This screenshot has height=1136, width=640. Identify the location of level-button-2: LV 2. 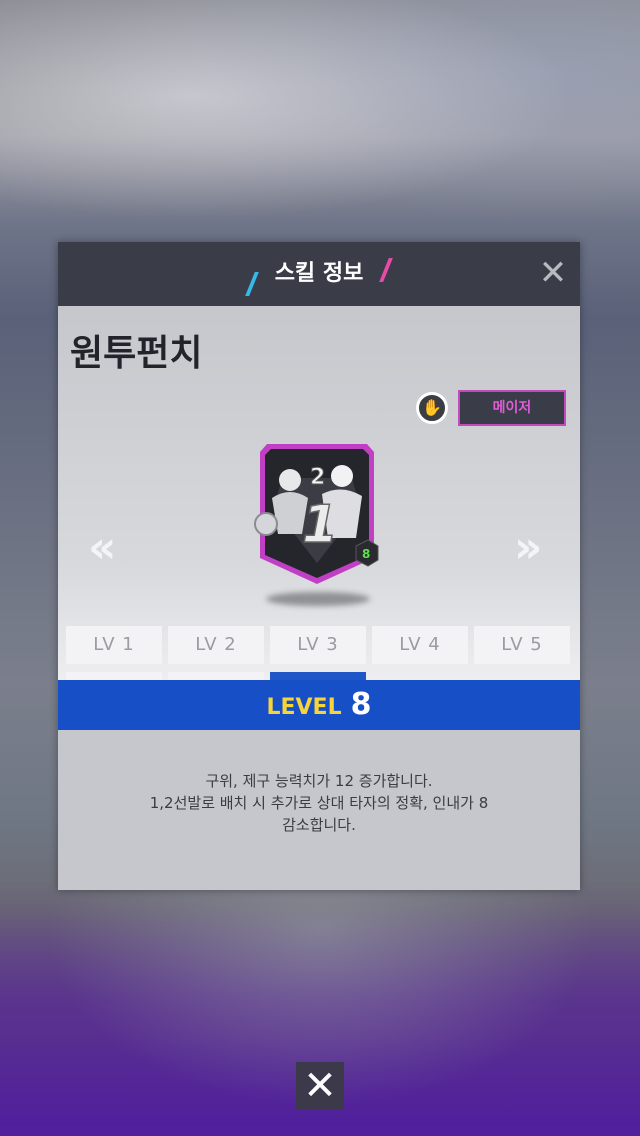
(216, 645).